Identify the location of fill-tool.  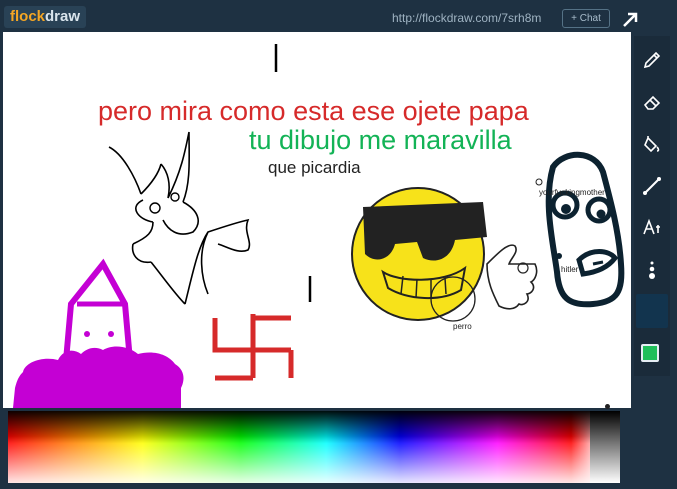
(652, 144).